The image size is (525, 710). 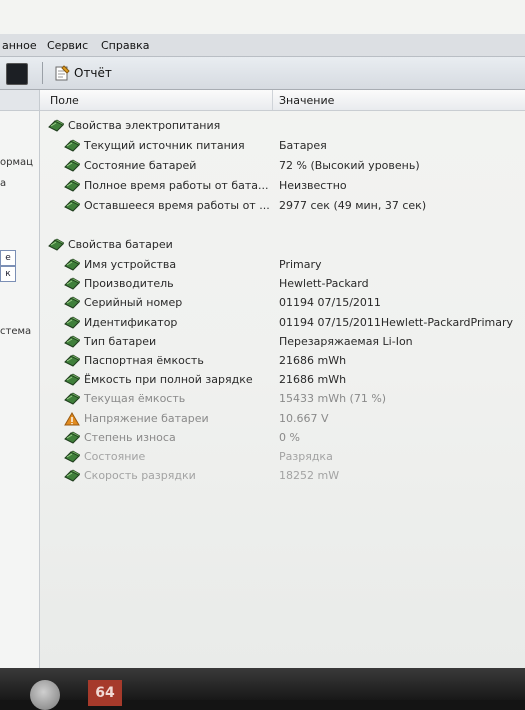 I want to click on property-value: Разрядка, so click(x=306, y=456).